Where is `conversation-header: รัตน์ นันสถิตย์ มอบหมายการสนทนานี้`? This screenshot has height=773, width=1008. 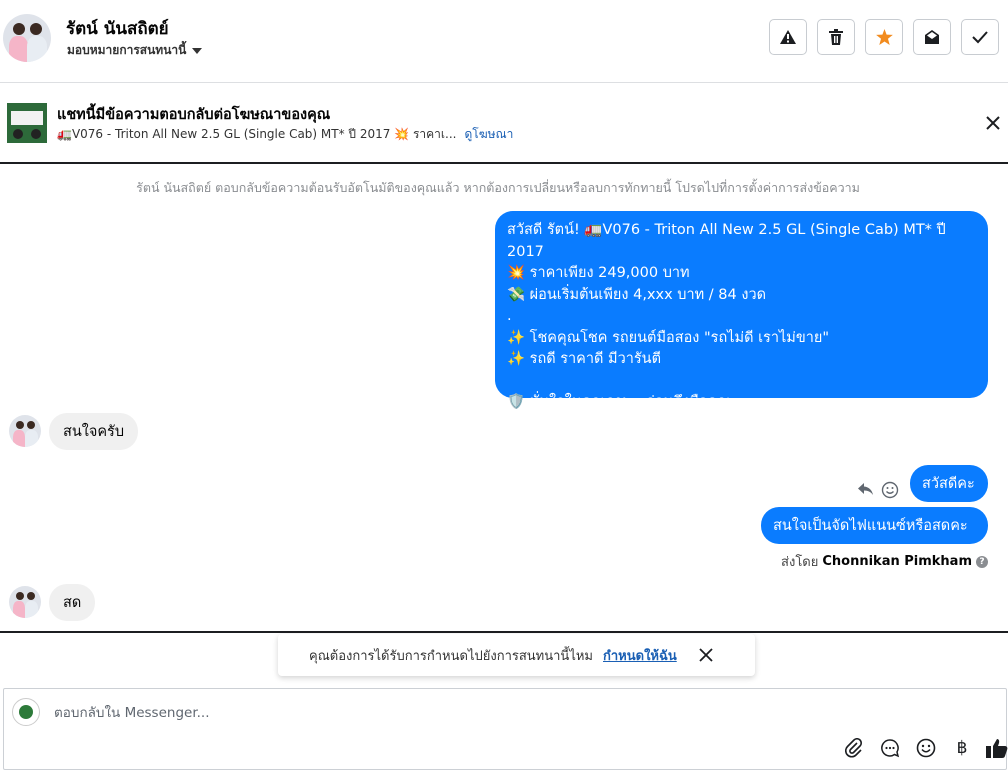 conversation-header: รัตน์ นันสถิตย์ มอบหมายการสนทนานี้ is located at coordinates (504, 41).